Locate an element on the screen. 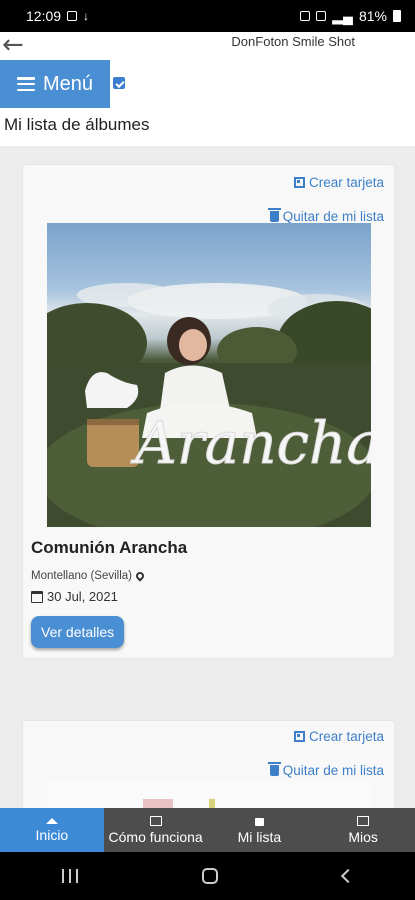  status-bar-right: ▂▄ 81% is located at coordinates (350, 16).